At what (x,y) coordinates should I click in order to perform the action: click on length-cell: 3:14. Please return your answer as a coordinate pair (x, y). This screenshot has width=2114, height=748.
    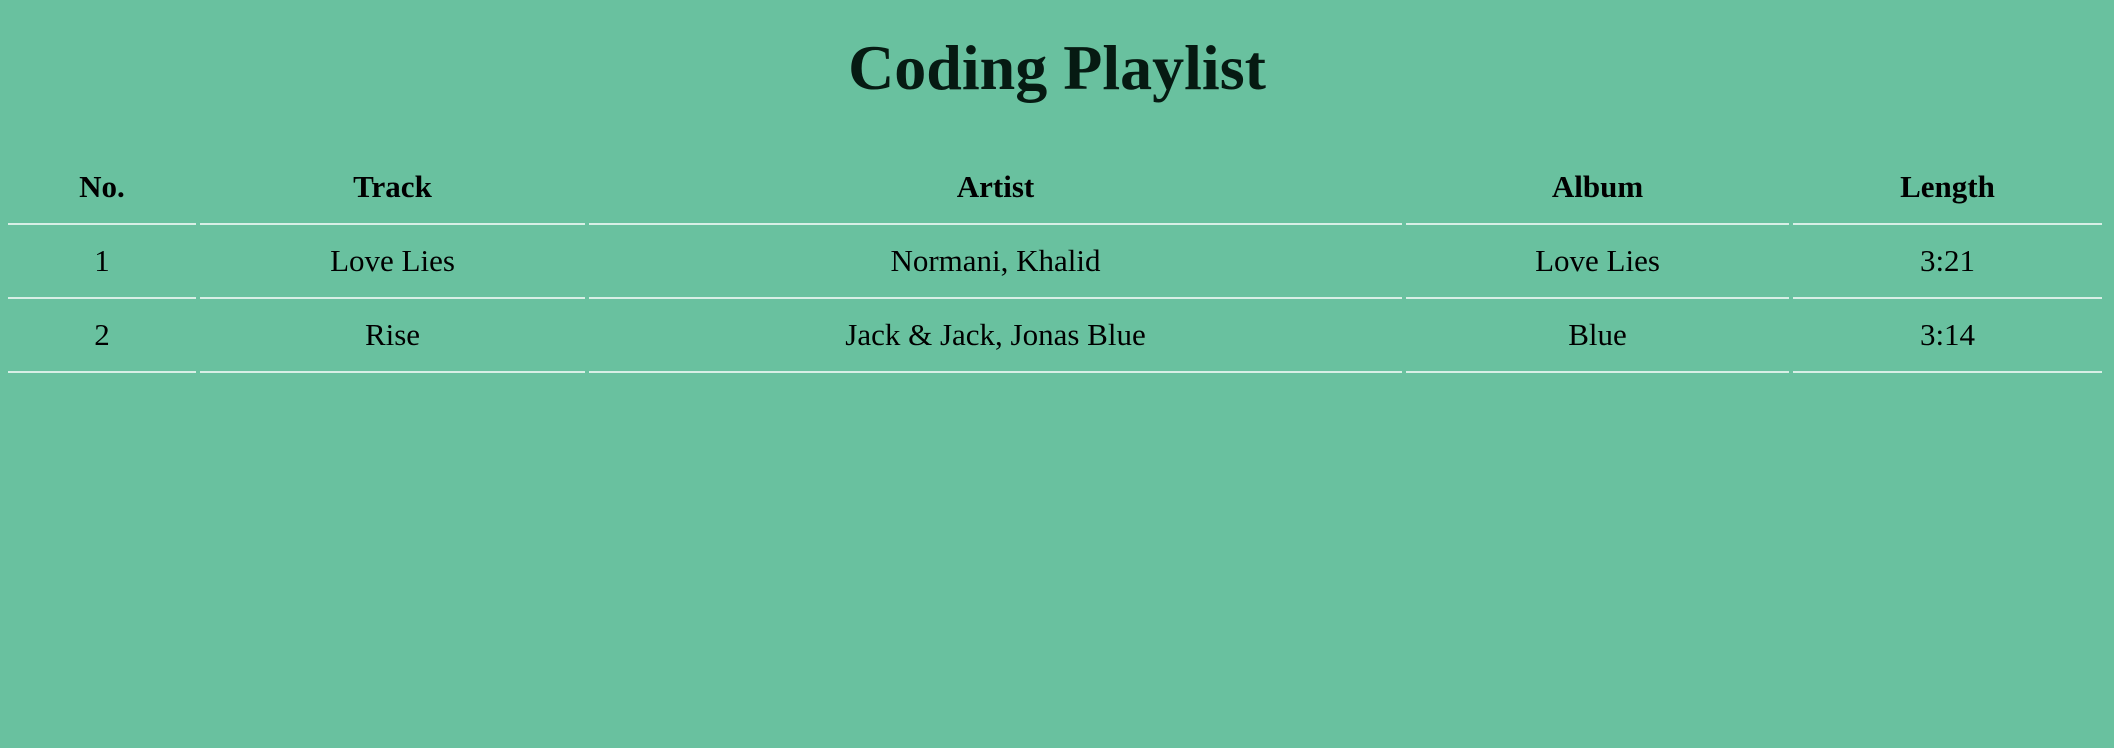
    Looking at the image, I should click on (1947, 336).